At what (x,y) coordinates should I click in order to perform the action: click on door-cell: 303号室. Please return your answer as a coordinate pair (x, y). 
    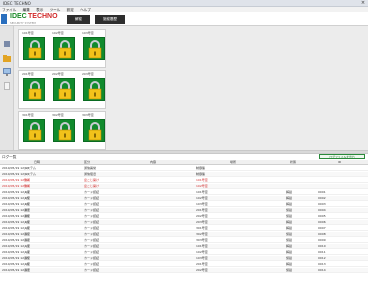
    Looking at the image, I should click on (92, 131).